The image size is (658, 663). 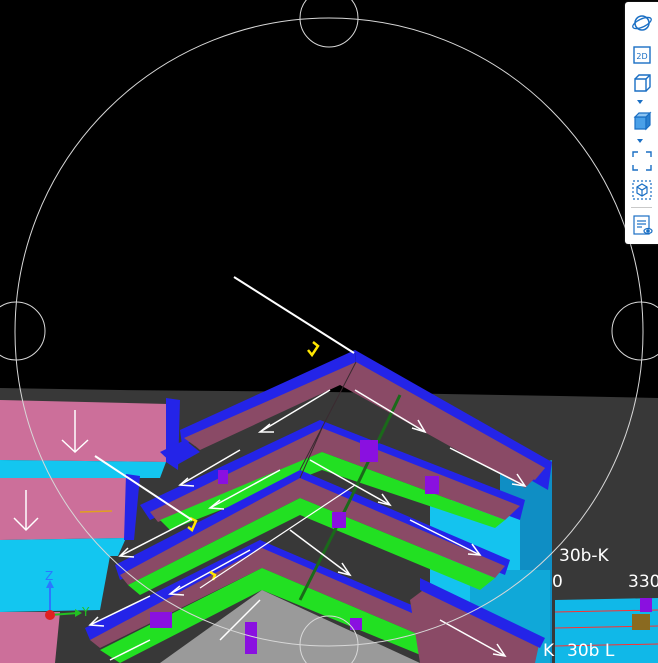 I want to click on view-properties-icon, so click(x=641, y=224).